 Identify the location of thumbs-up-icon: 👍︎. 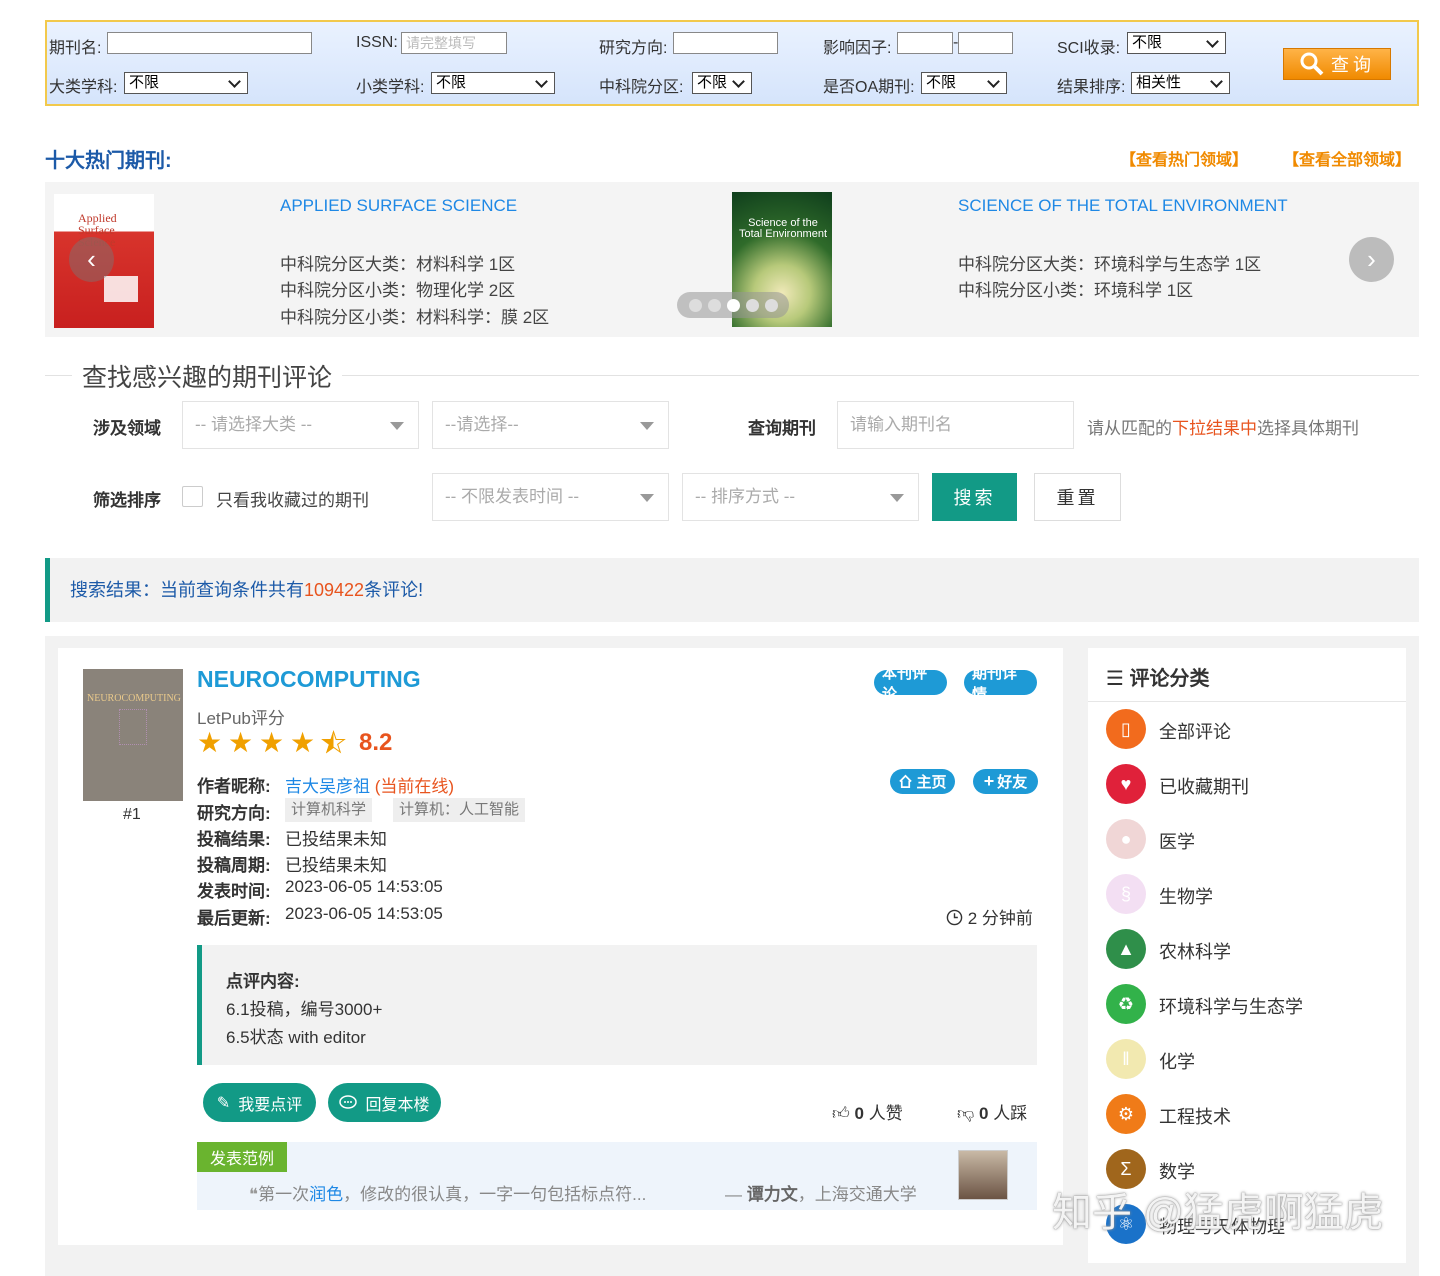
(841, 1113).